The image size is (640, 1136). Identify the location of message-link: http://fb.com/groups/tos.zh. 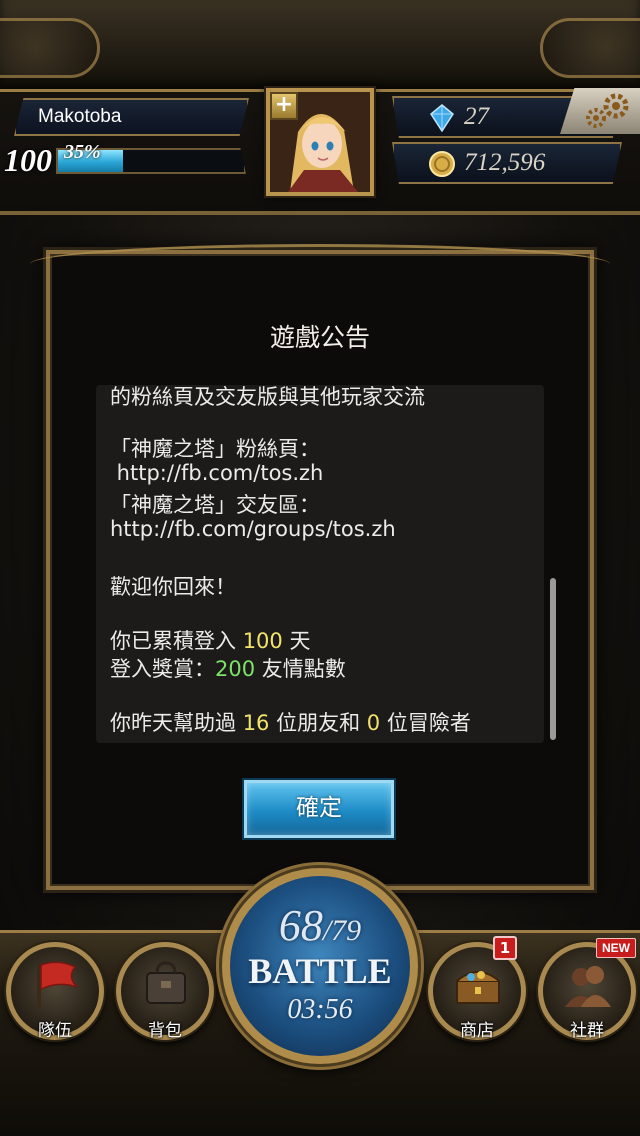
(253, 529).